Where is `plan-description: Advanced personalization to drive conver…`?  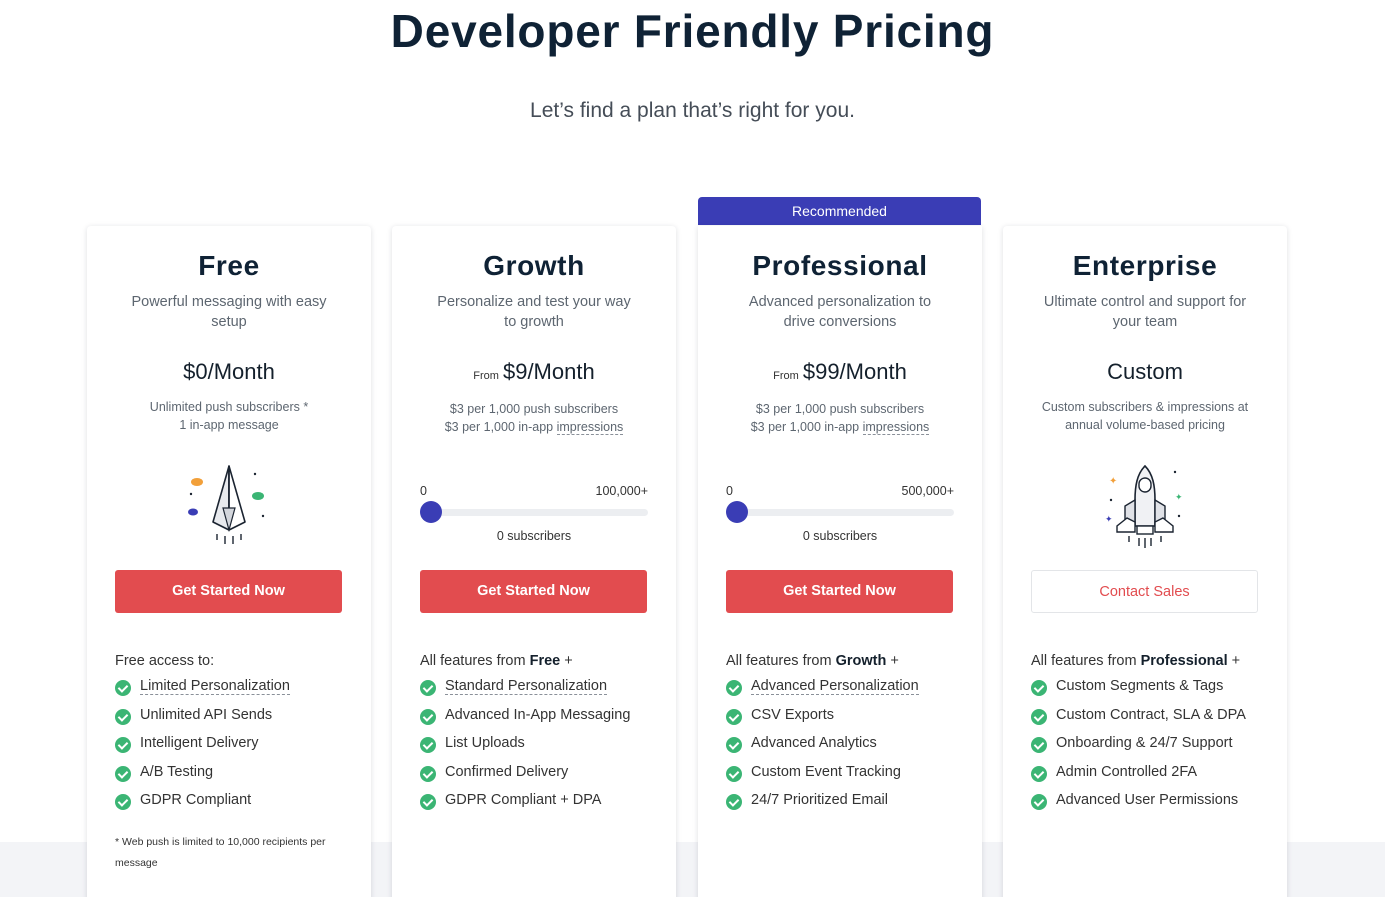
plan-description: Advanced personalization to drive conver… is located at coordinates (840, 312).